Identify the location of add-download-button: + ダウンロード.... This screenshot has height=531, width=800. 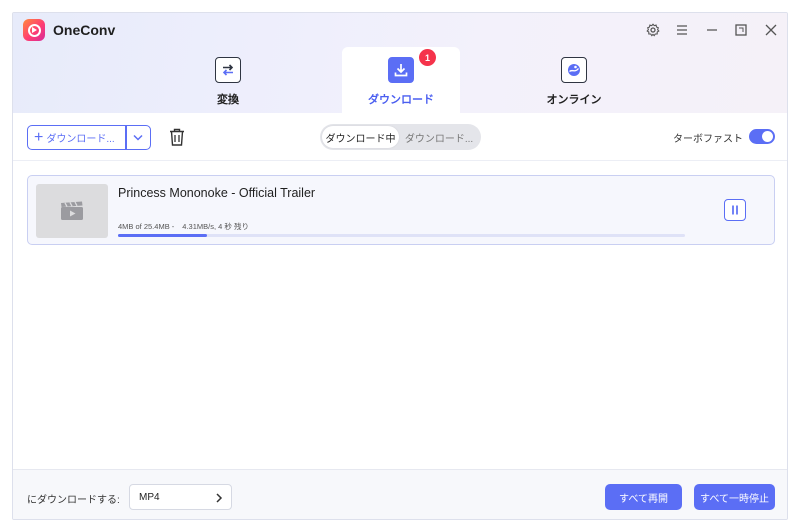
(76, 137).